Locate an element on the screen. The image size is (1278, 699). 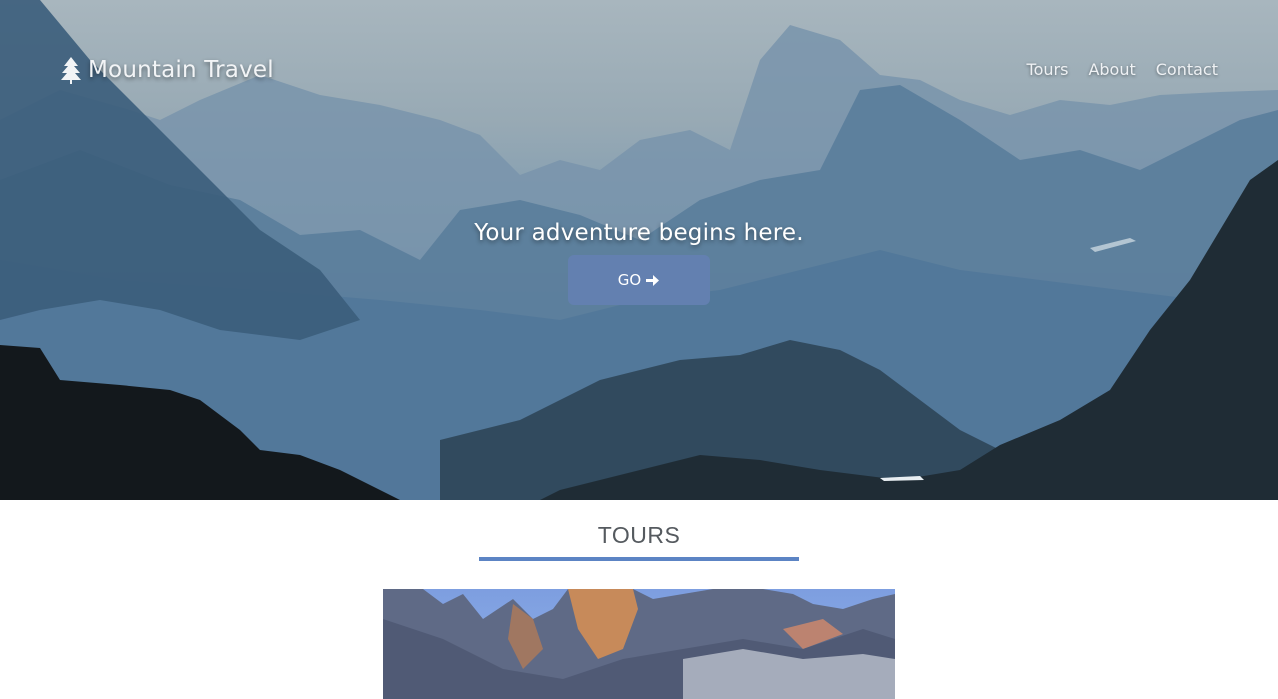
nav-link-about: About is located at coordinates (1111, 69).